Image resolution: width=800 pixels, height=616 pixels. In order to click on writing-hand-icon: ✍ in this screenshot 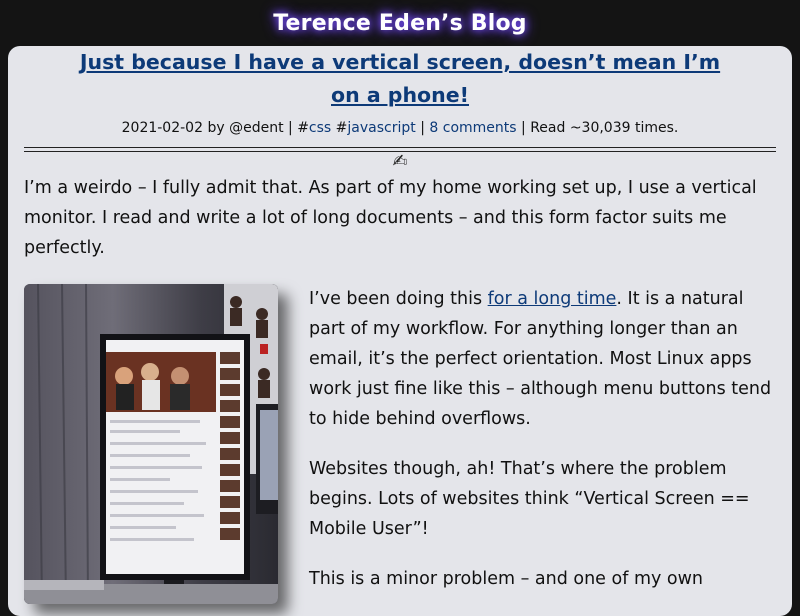, I will do `click(400, 161)`.